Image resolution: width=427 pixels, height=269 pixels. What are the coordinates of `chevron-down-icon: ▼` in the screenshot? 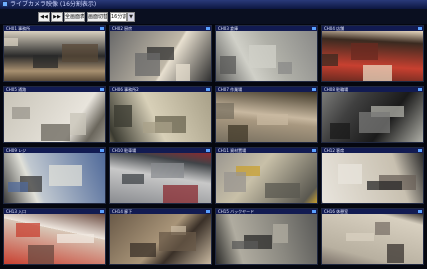 It's located at (131, 17).